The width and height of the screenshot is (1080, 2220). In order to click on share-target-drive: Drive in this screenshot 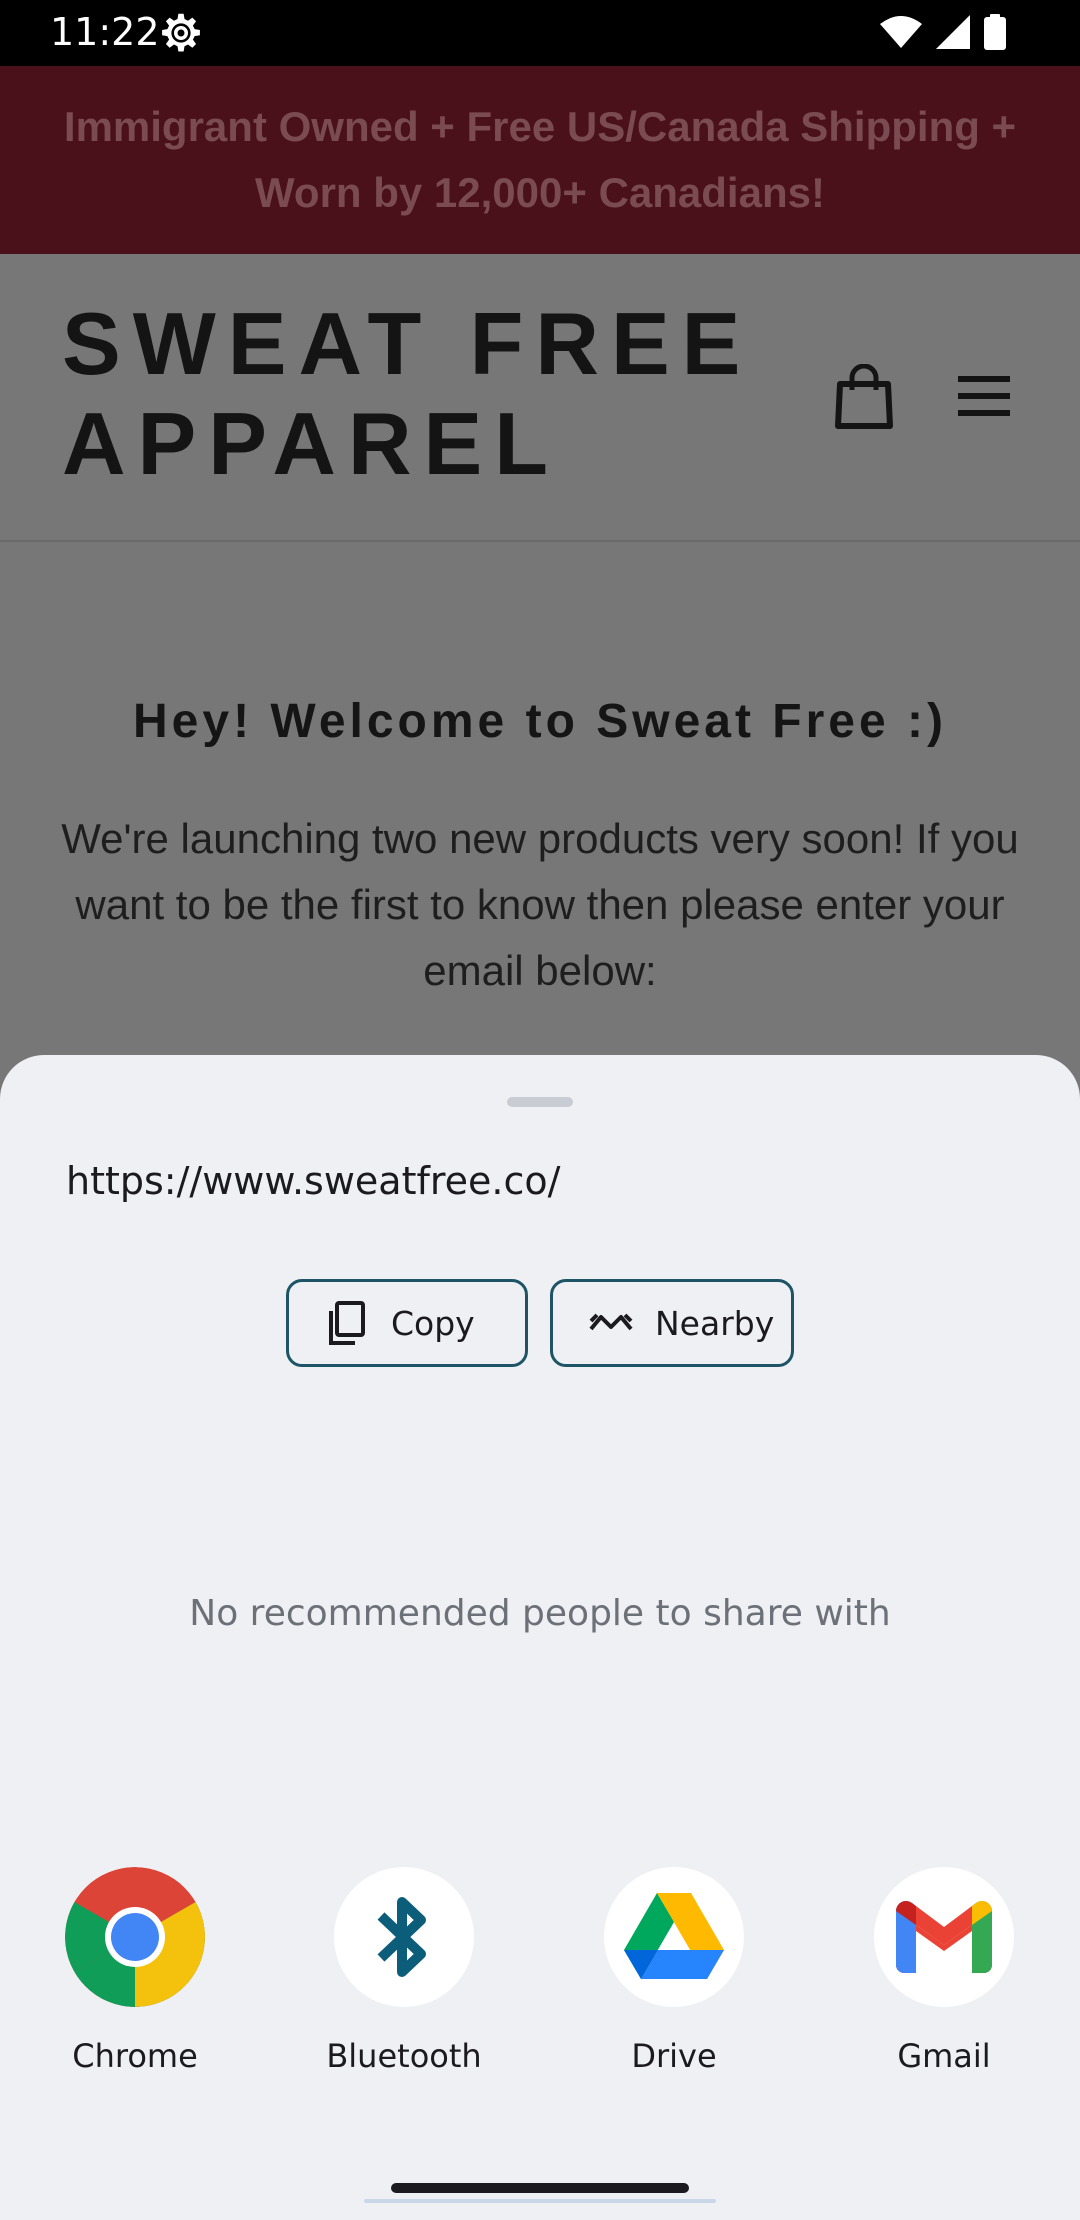, I will do `click(674, 1971)`.